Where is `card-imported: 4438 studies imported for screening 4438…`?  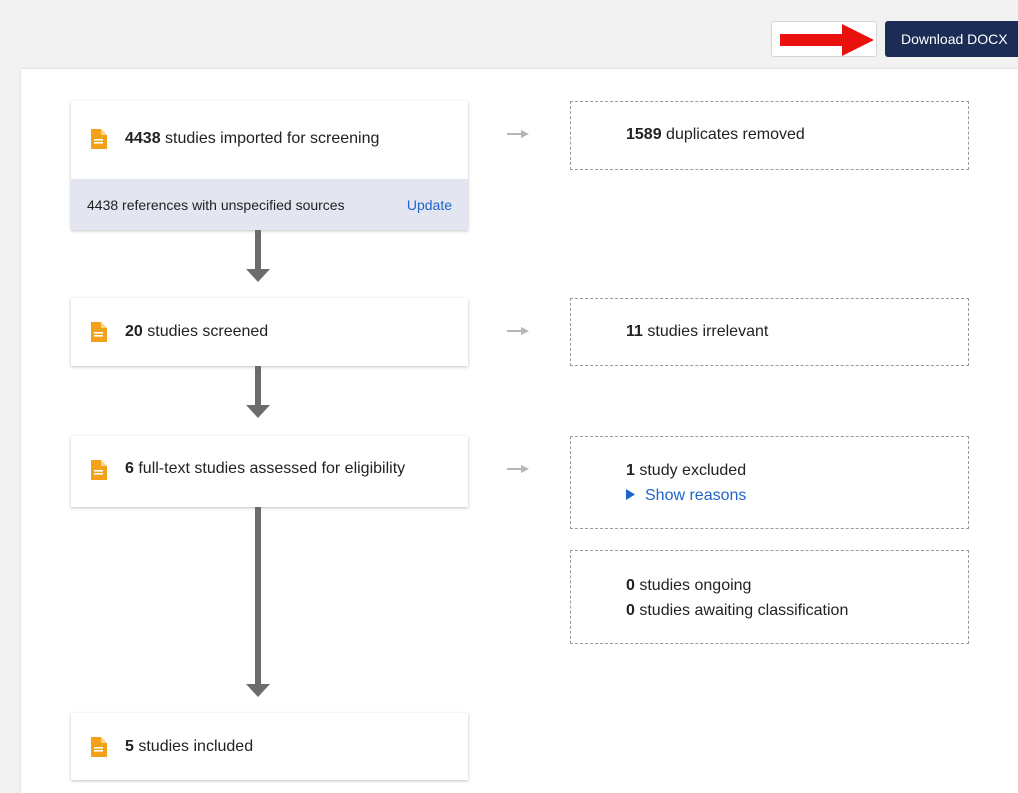
card-imported: 4438 studies imported for screening 4438… is located at coordinates (269, 165).